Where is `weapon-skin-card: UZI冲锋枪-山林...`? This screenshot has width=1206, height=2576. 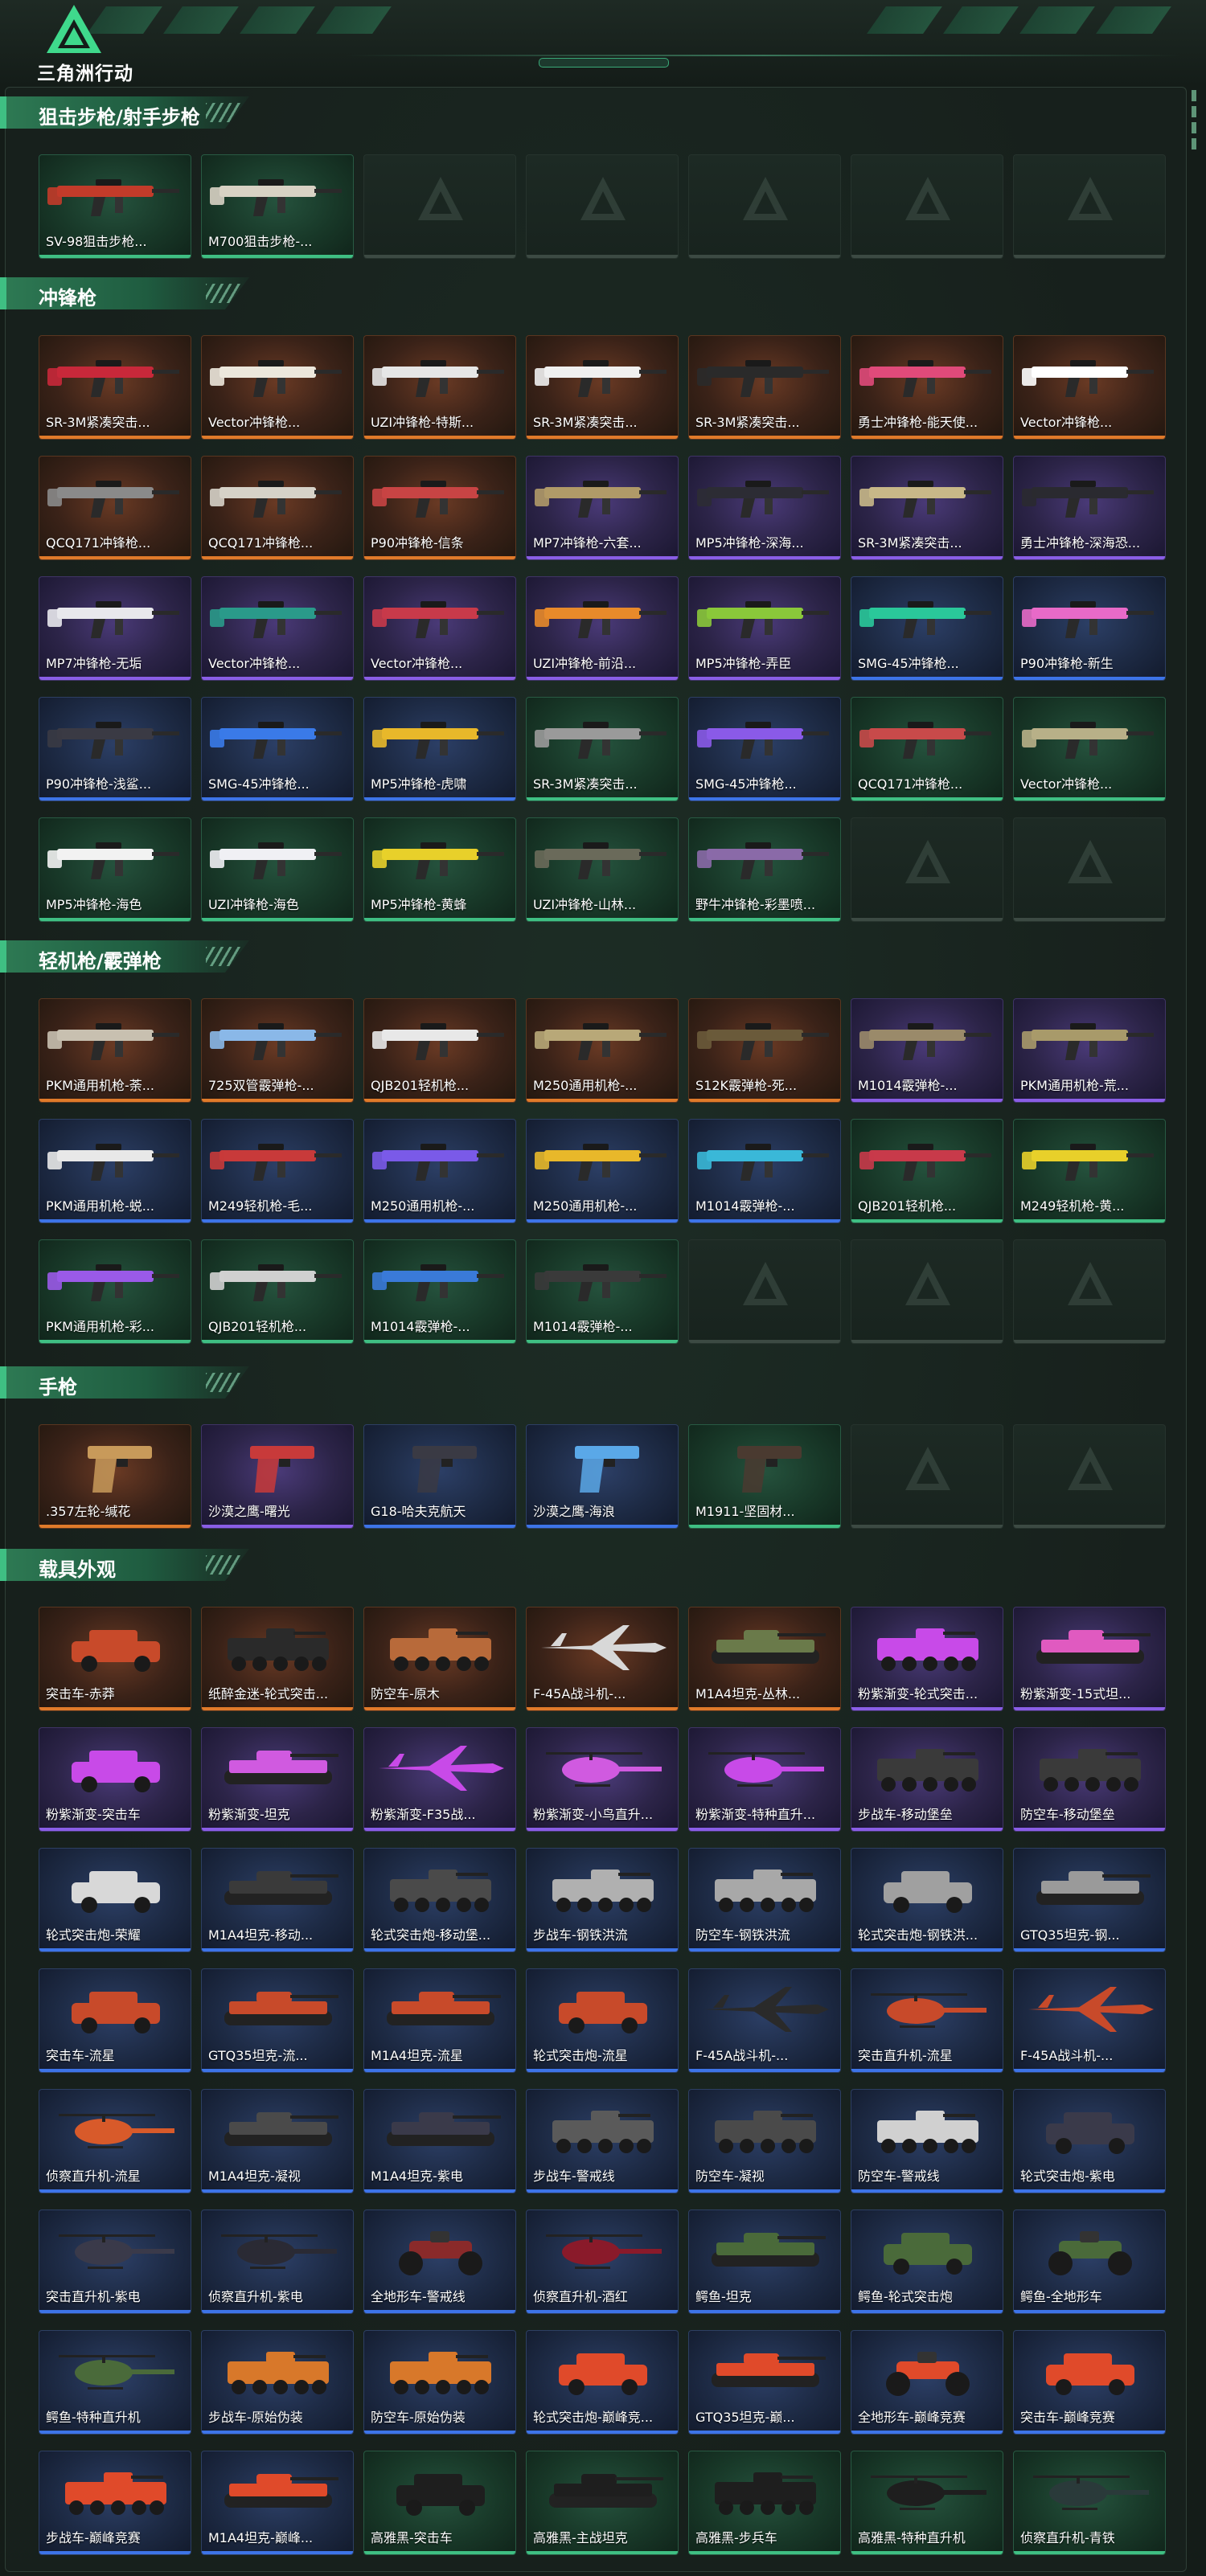
weapon-skin-card: UZI冲锋枪-山林... is located at coordinates (602, 869).